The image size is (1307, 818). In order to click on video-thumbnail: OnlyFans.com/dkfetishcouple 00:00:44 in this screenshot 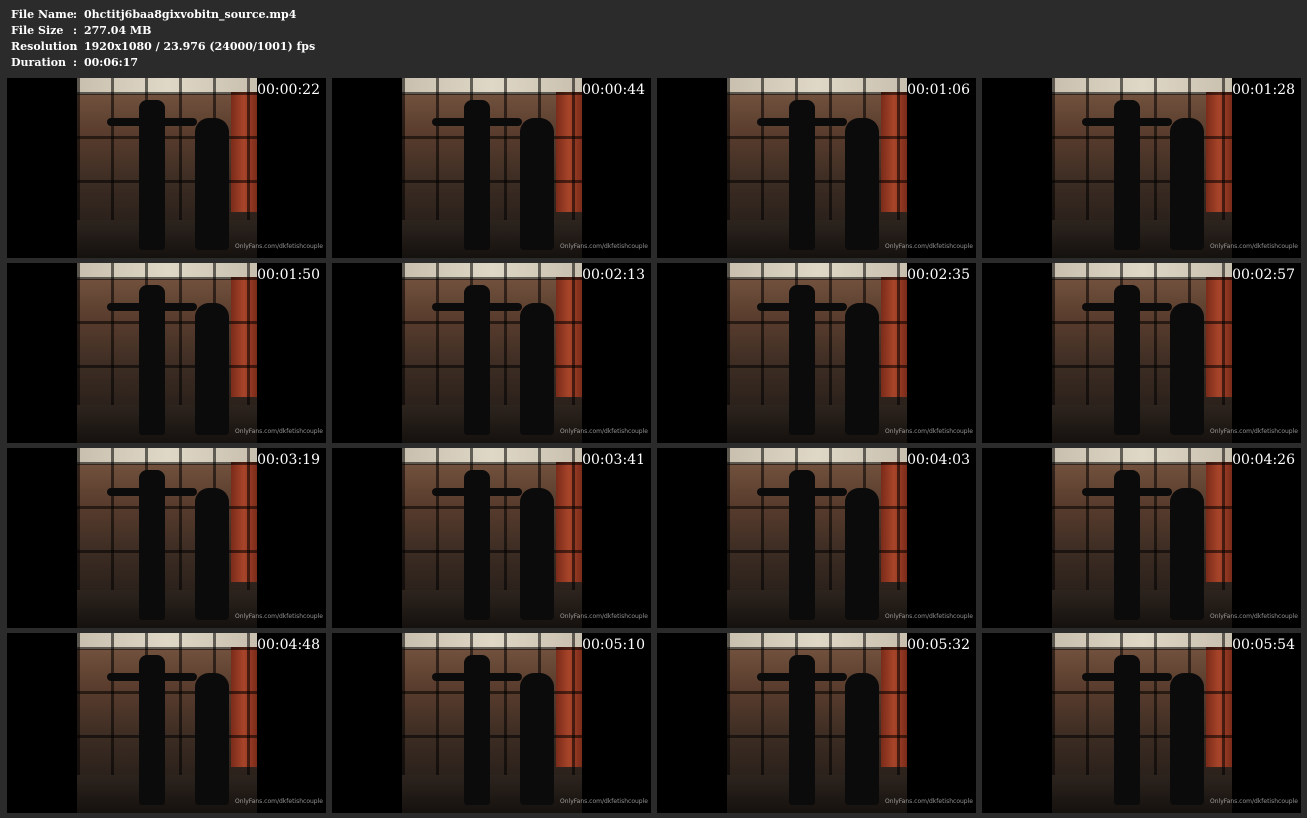, I will do `click(491, 168)`.